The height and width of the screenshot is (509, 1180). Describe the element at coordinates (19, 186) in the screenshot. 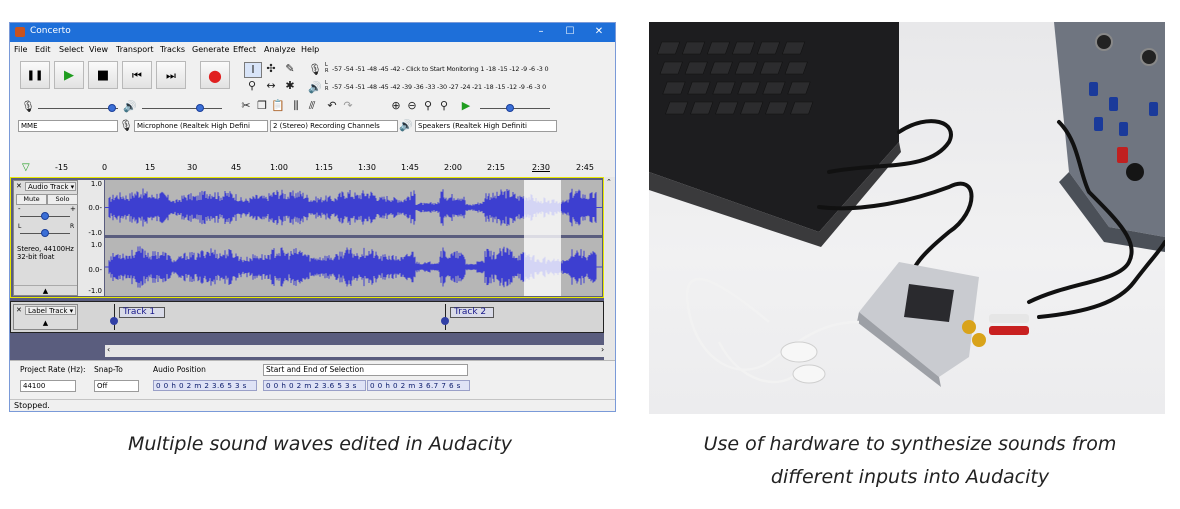

I see `audio-track-close-icon: ✕` at that location.